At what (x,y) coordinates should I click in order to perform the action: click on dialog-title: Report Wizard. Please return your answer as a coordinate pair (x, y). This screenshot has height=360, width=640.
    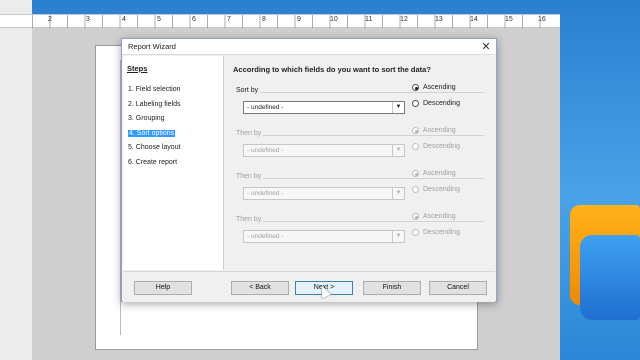
    Looking at the image, I should click on (152, 46).